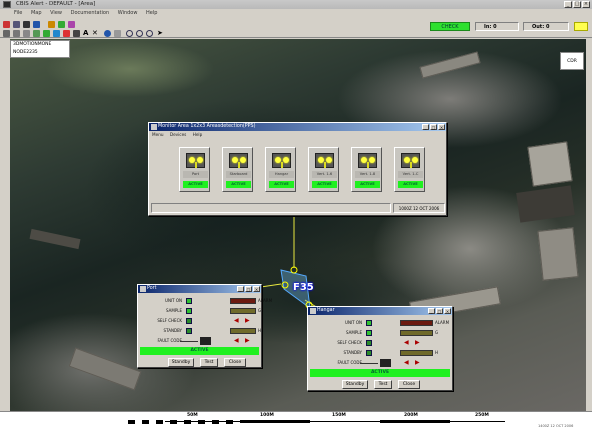 This screenshot has height=430, width=592. I want to click on scale-label: 150M, so click(339, 415).